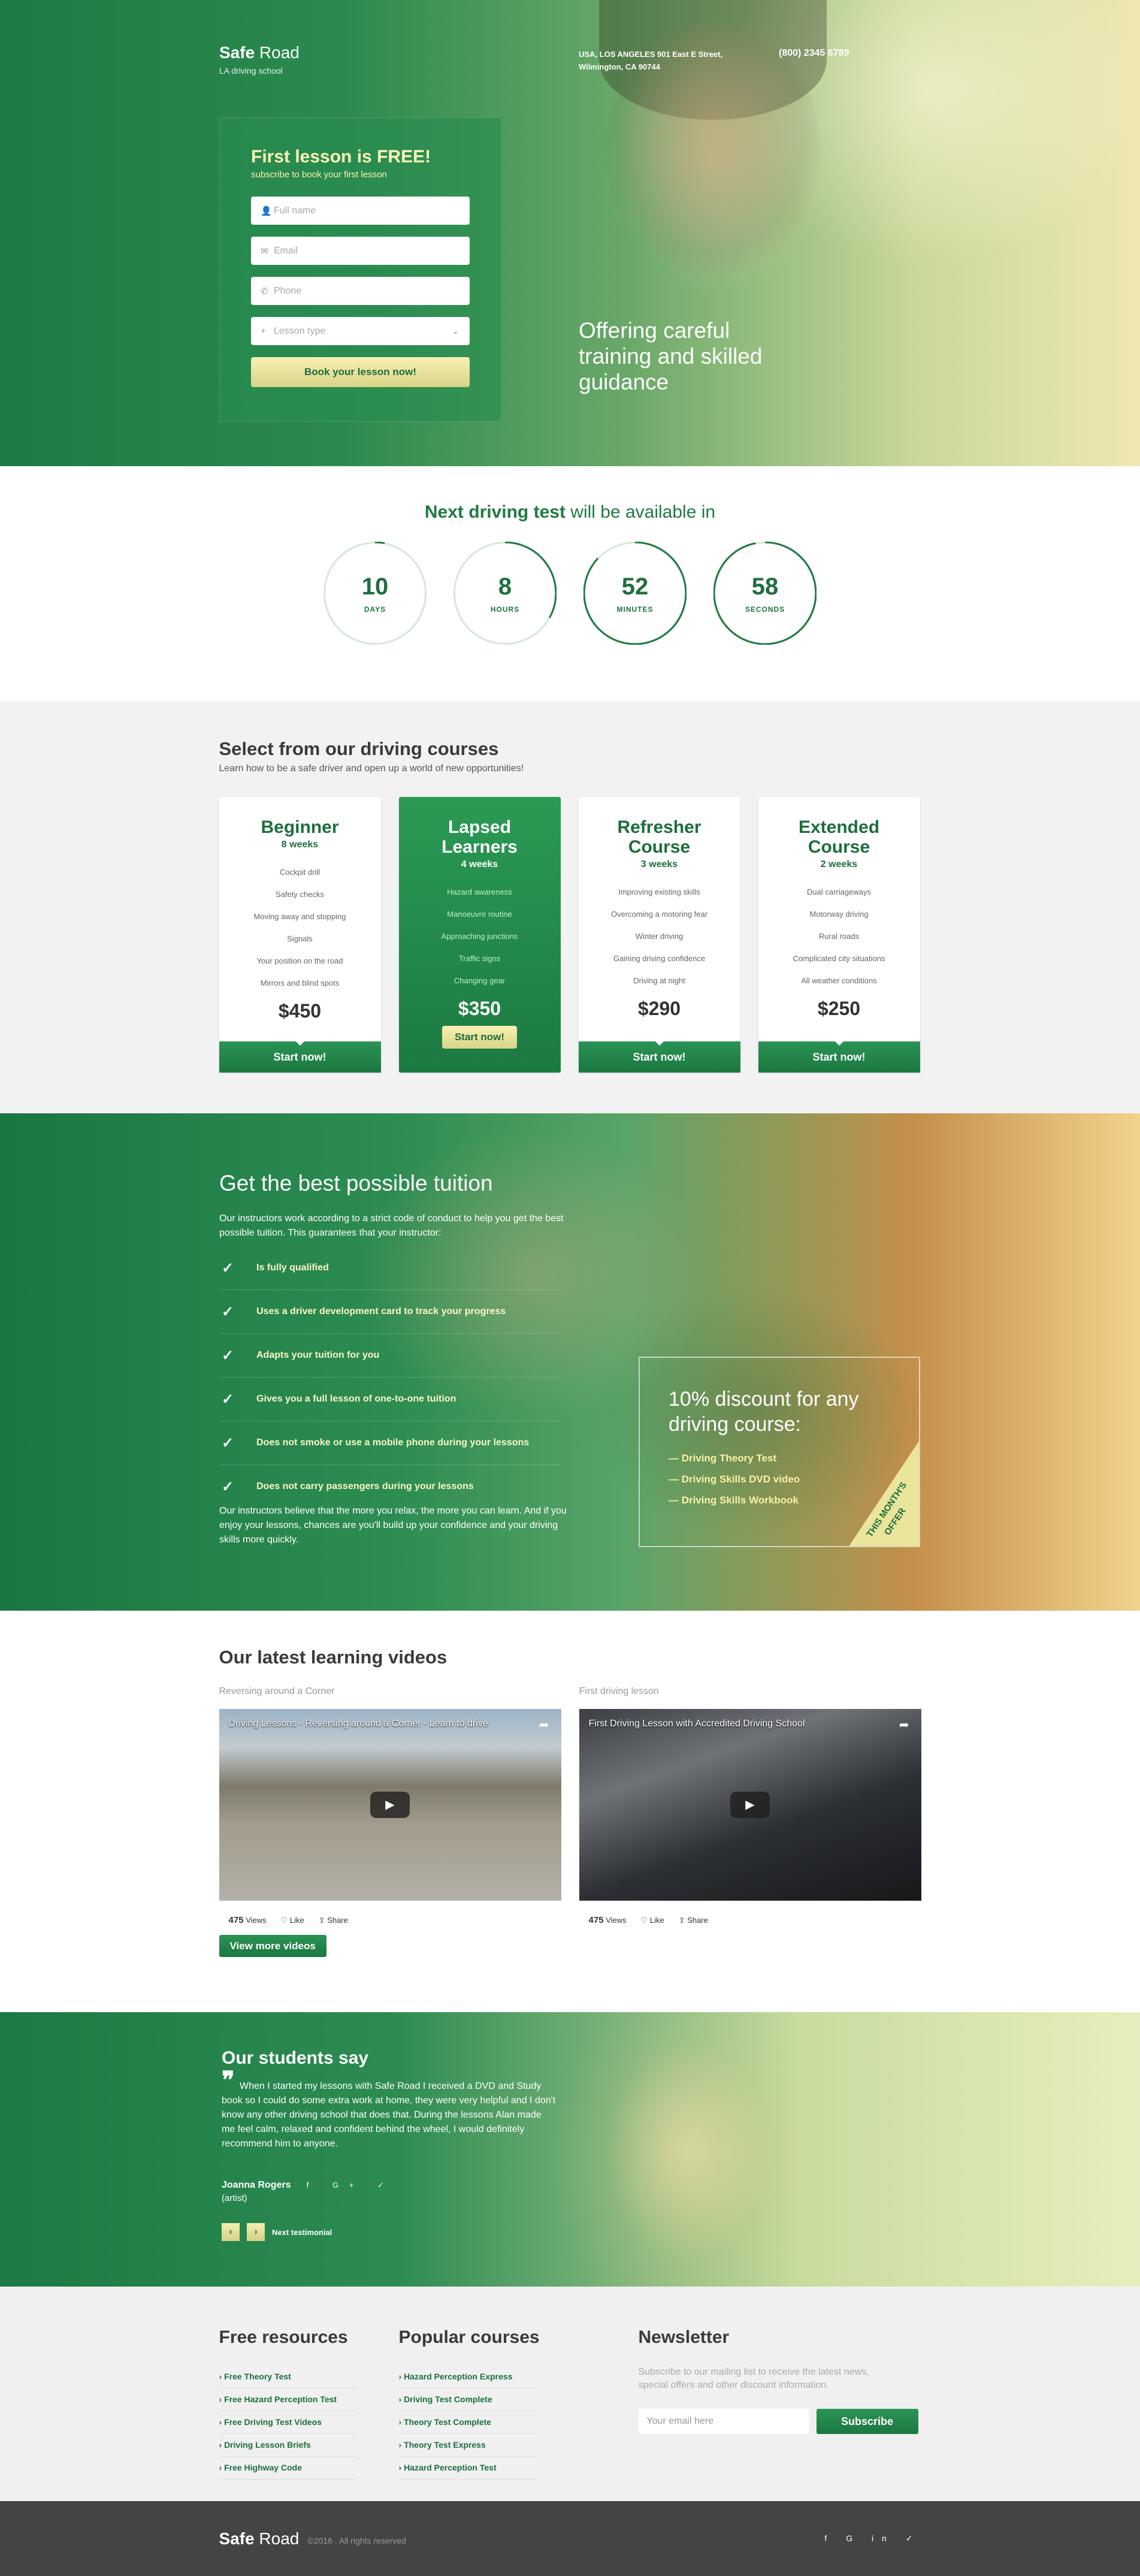  I want to click on tagline: LA driving school, so click(251, 71).